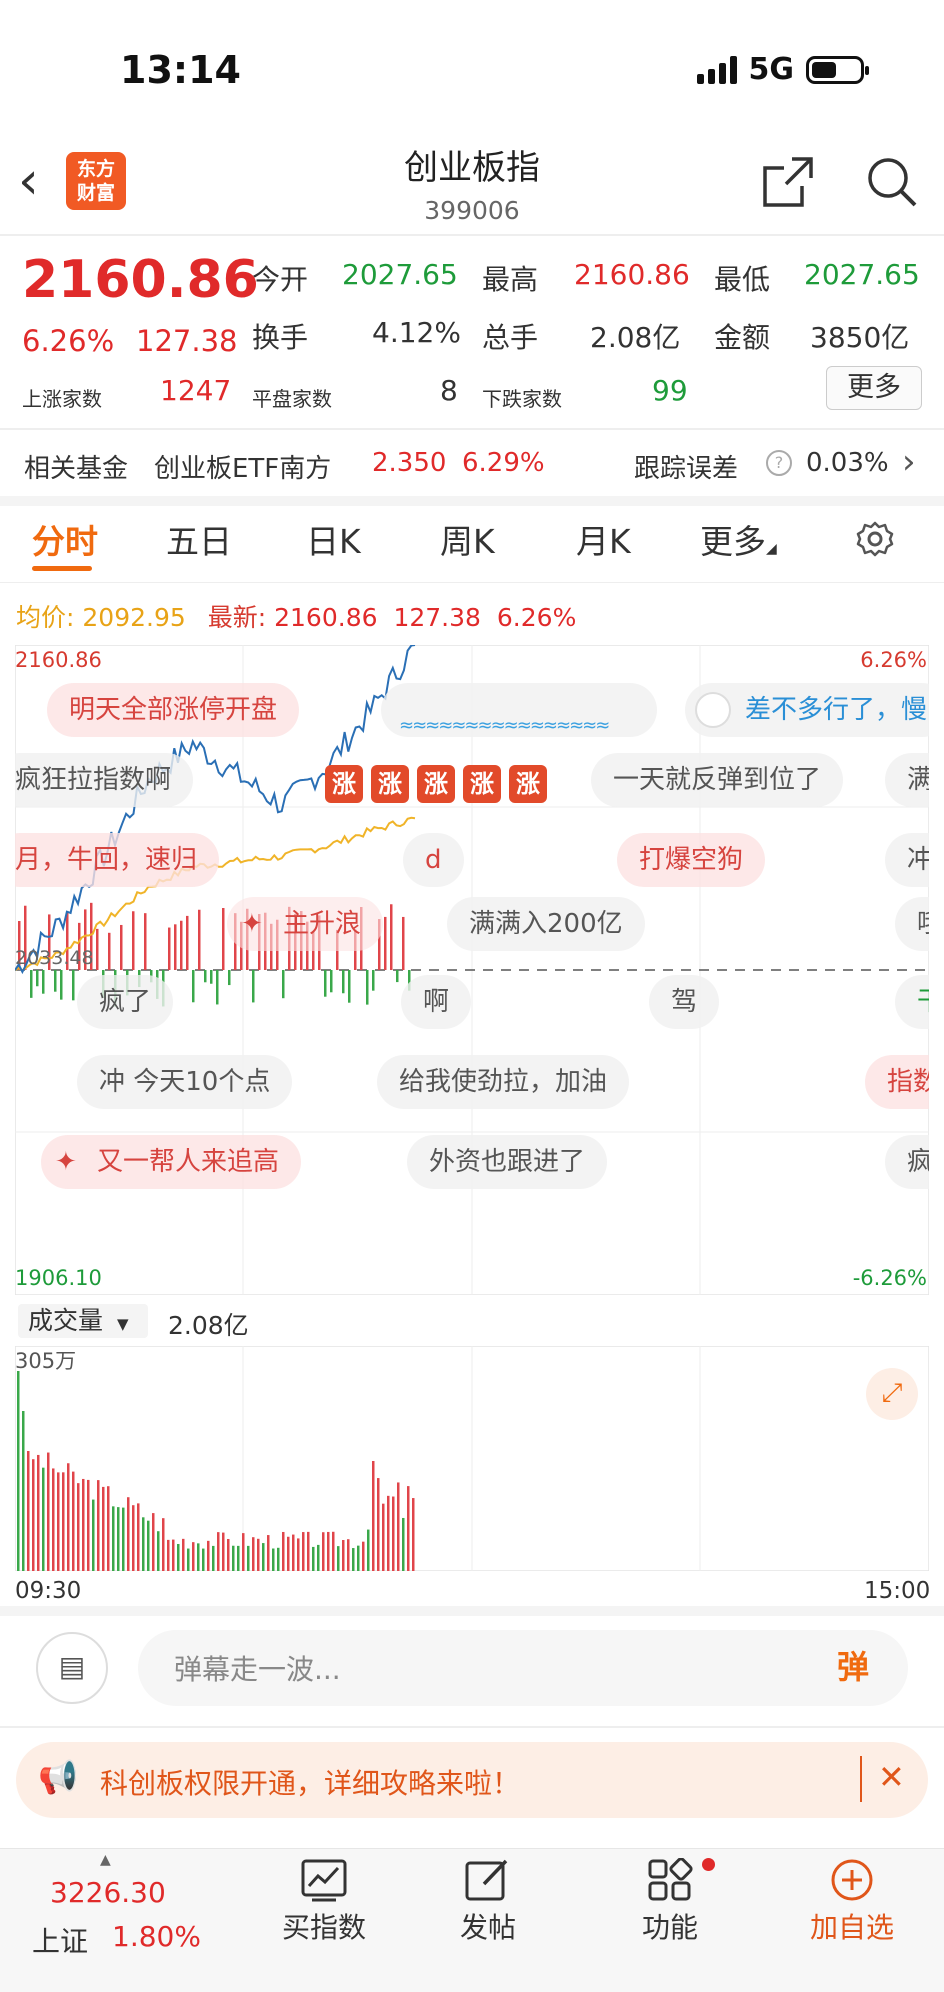  I want to click on danmaku-settings-icon: ▤, so click(72, 1668).